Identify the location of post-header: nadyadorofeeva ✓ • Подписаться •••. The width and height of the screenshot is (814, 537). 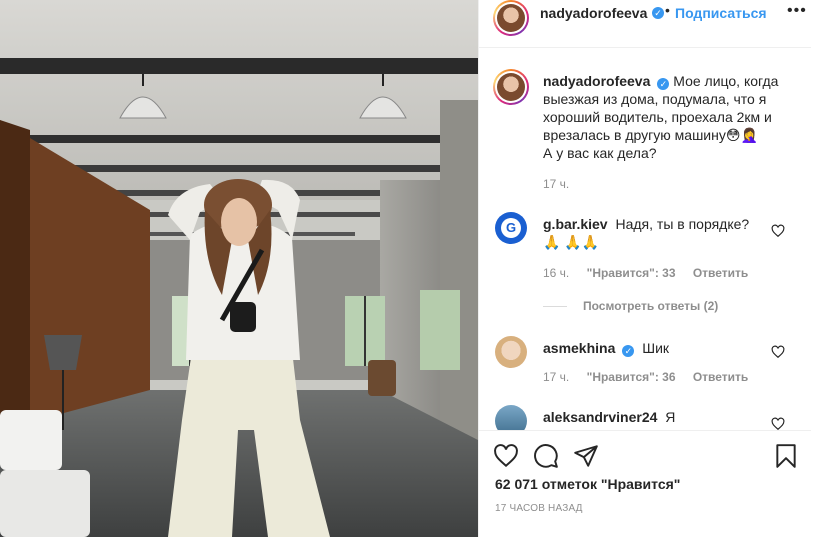
(645, 24).